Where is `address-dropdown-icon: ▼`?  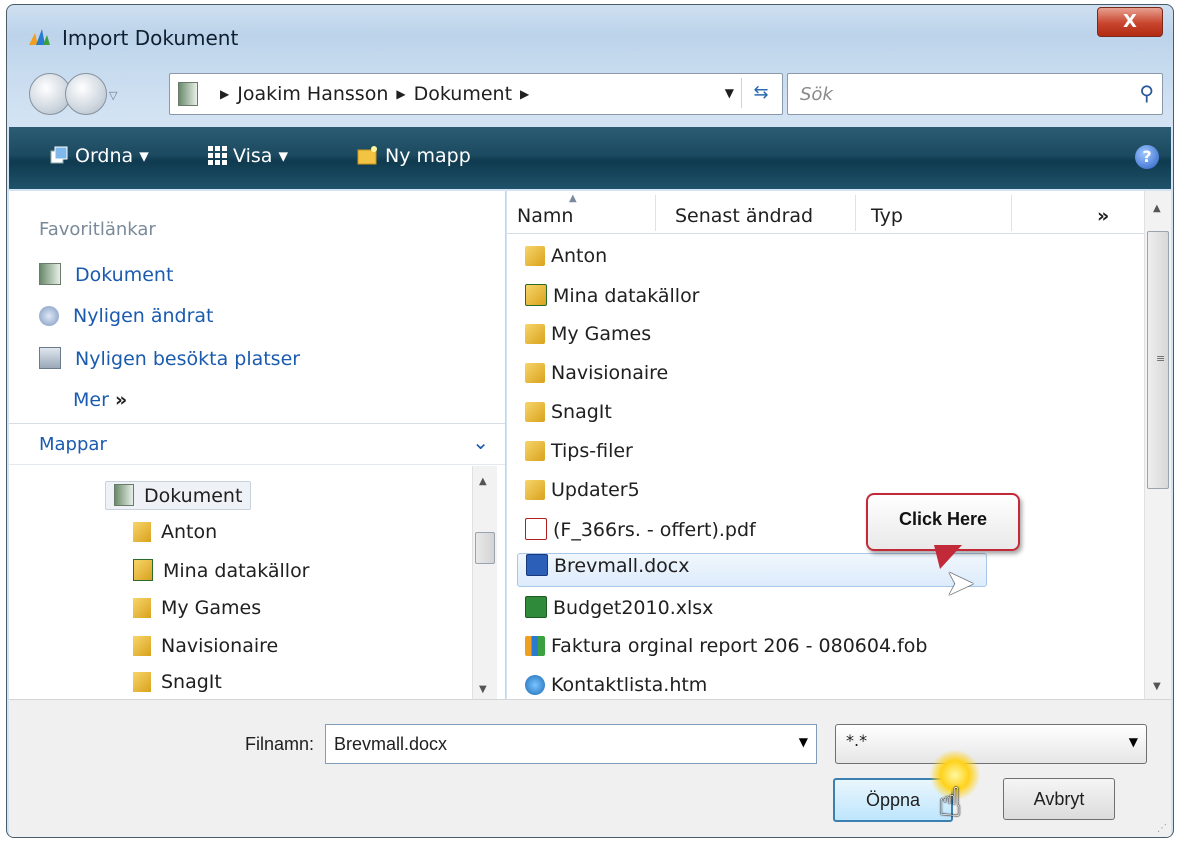 address-dropdown-icon: ▼ is located at coordinates (729, 93).